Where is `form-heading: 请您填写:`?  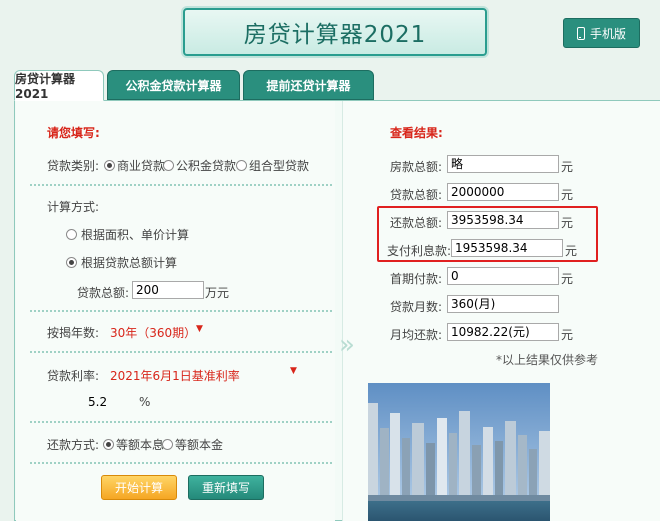
form-heading: 请您填写: is located at coordinates (73, 133).